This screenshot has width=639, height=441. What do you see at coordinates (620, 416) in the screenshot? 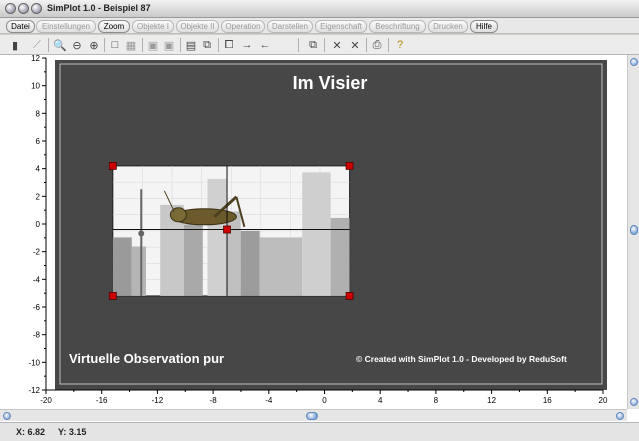
I see `scroll-right-button` at bounding box center [620, 416].